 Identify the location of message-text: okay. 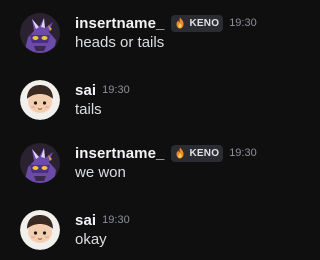
(91, 239).